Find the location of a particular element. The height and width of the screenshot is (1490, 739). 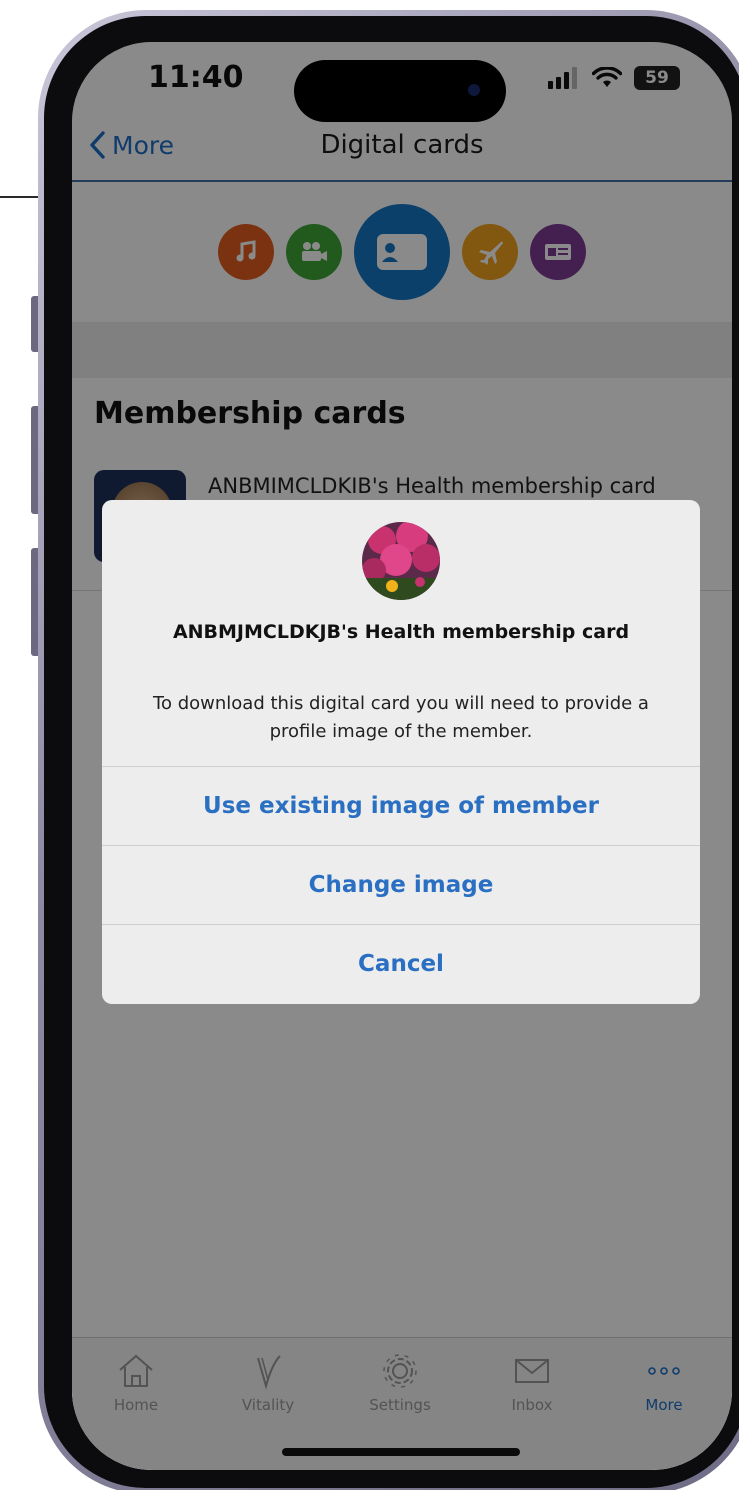

member-avatar is located at coordinates (401, 561).